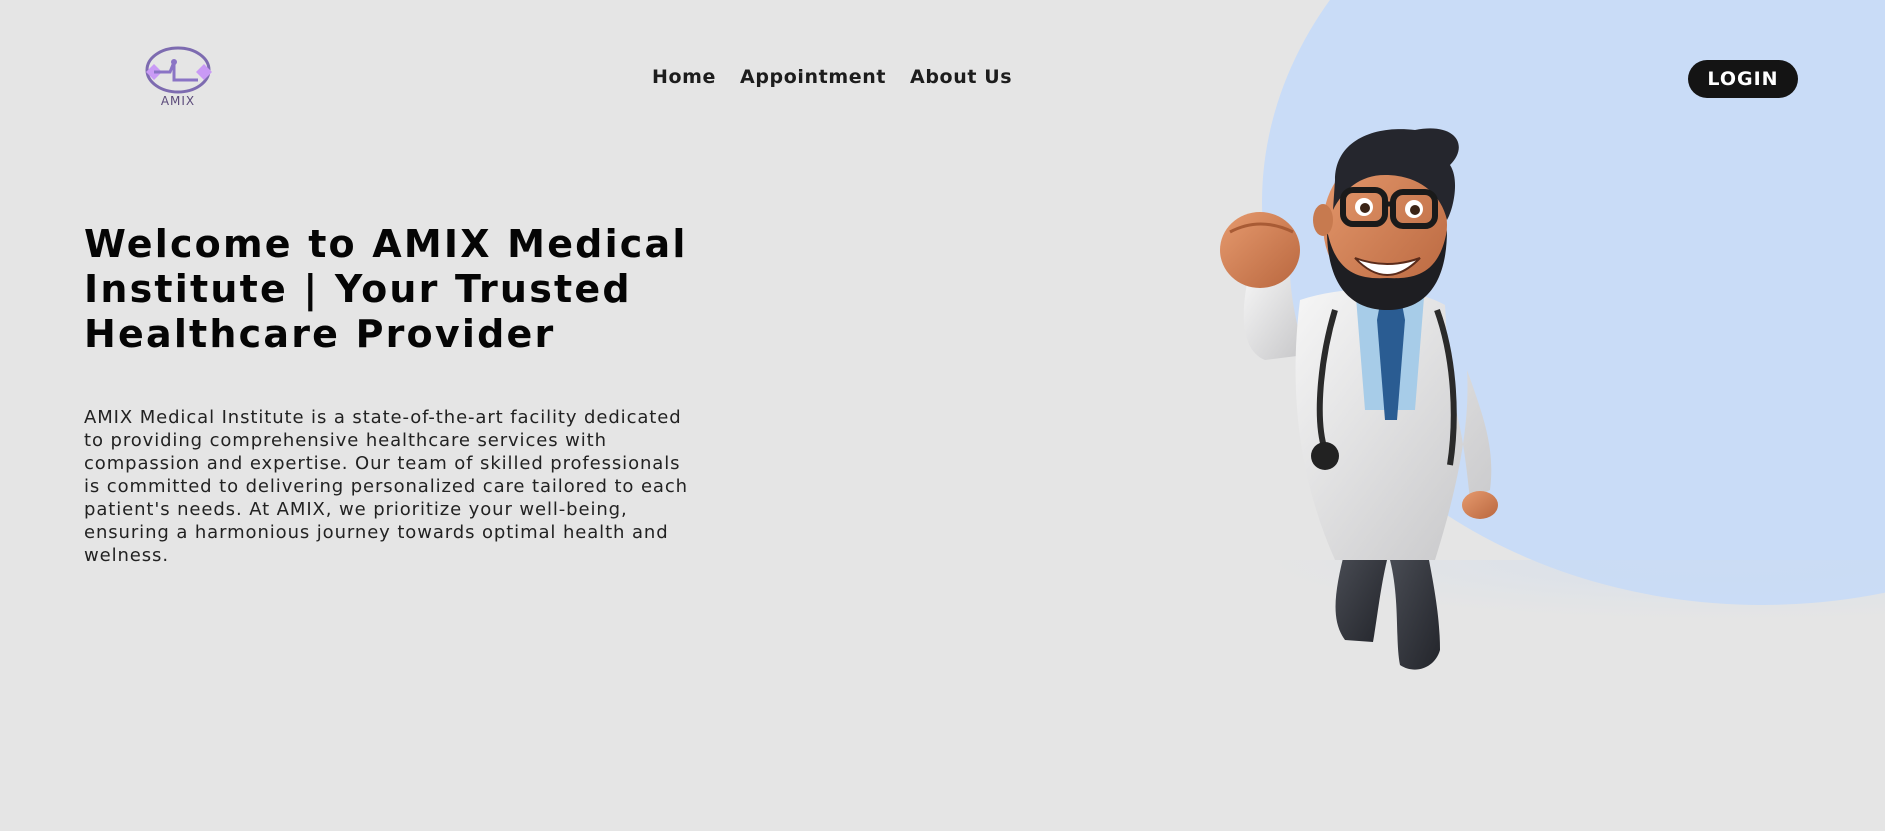 The height and width of the screenshot is (831, 1885). Describe the element at coordinates (178, 101) in the screenshot. I see `logo-text: AMIX` at that location.